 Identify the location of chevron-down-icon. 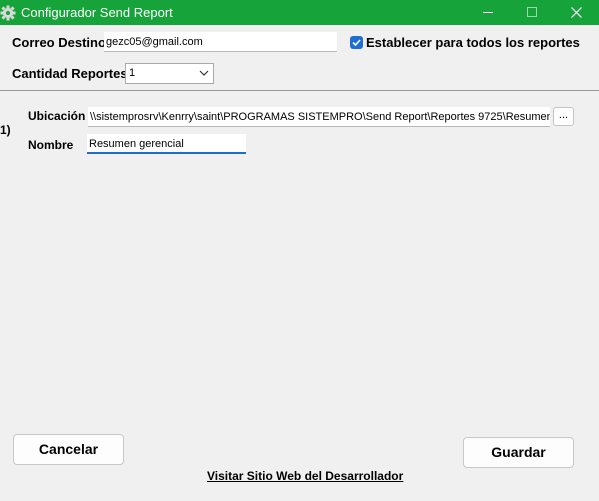
(204, 73).